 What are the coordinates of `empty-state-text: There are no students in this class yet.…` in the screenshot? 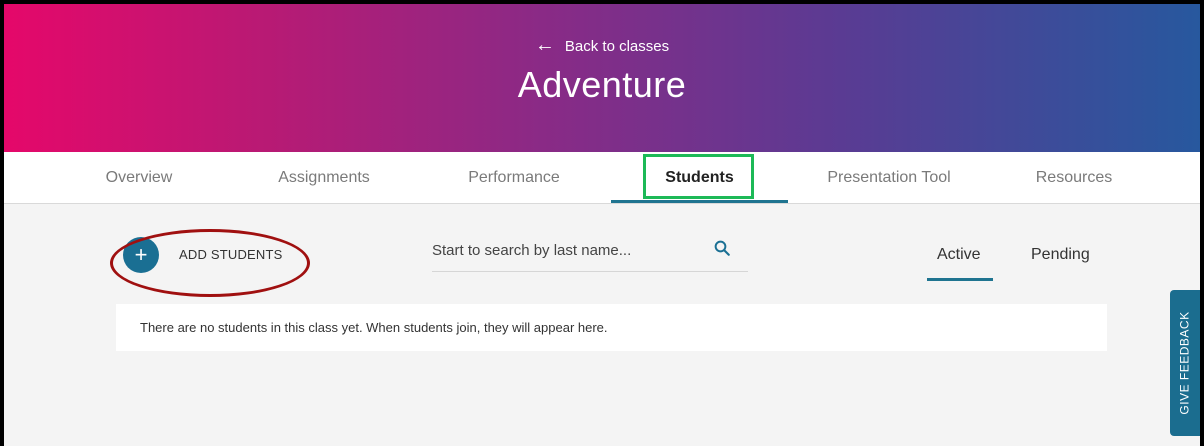 It's located at (374, 327).